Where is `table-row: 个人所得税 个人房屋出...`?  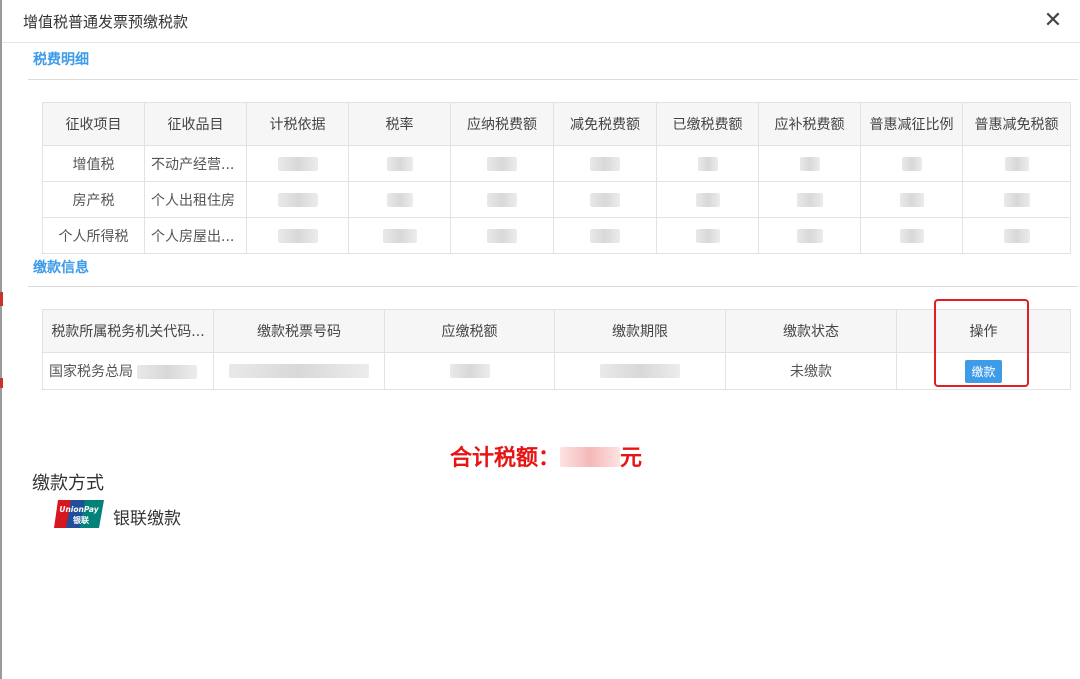 table-row: 个人所得税 个人房屋出... is located at coordinates (556, 235).